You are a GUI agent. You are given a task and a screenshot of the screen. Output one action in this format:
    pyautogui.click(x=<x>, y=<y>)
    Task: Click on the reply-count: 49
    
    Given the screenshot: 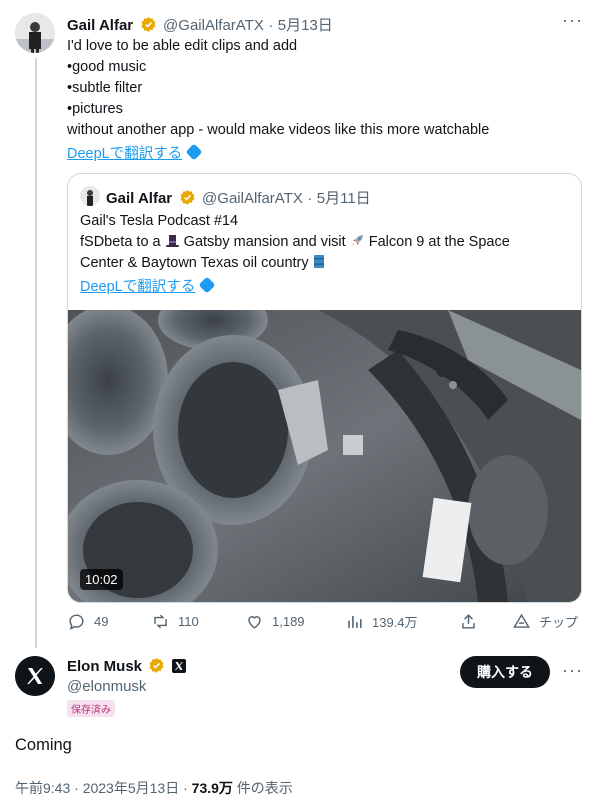 What is the action you would take?
    pyautogui.click(x=101, y=621)
    